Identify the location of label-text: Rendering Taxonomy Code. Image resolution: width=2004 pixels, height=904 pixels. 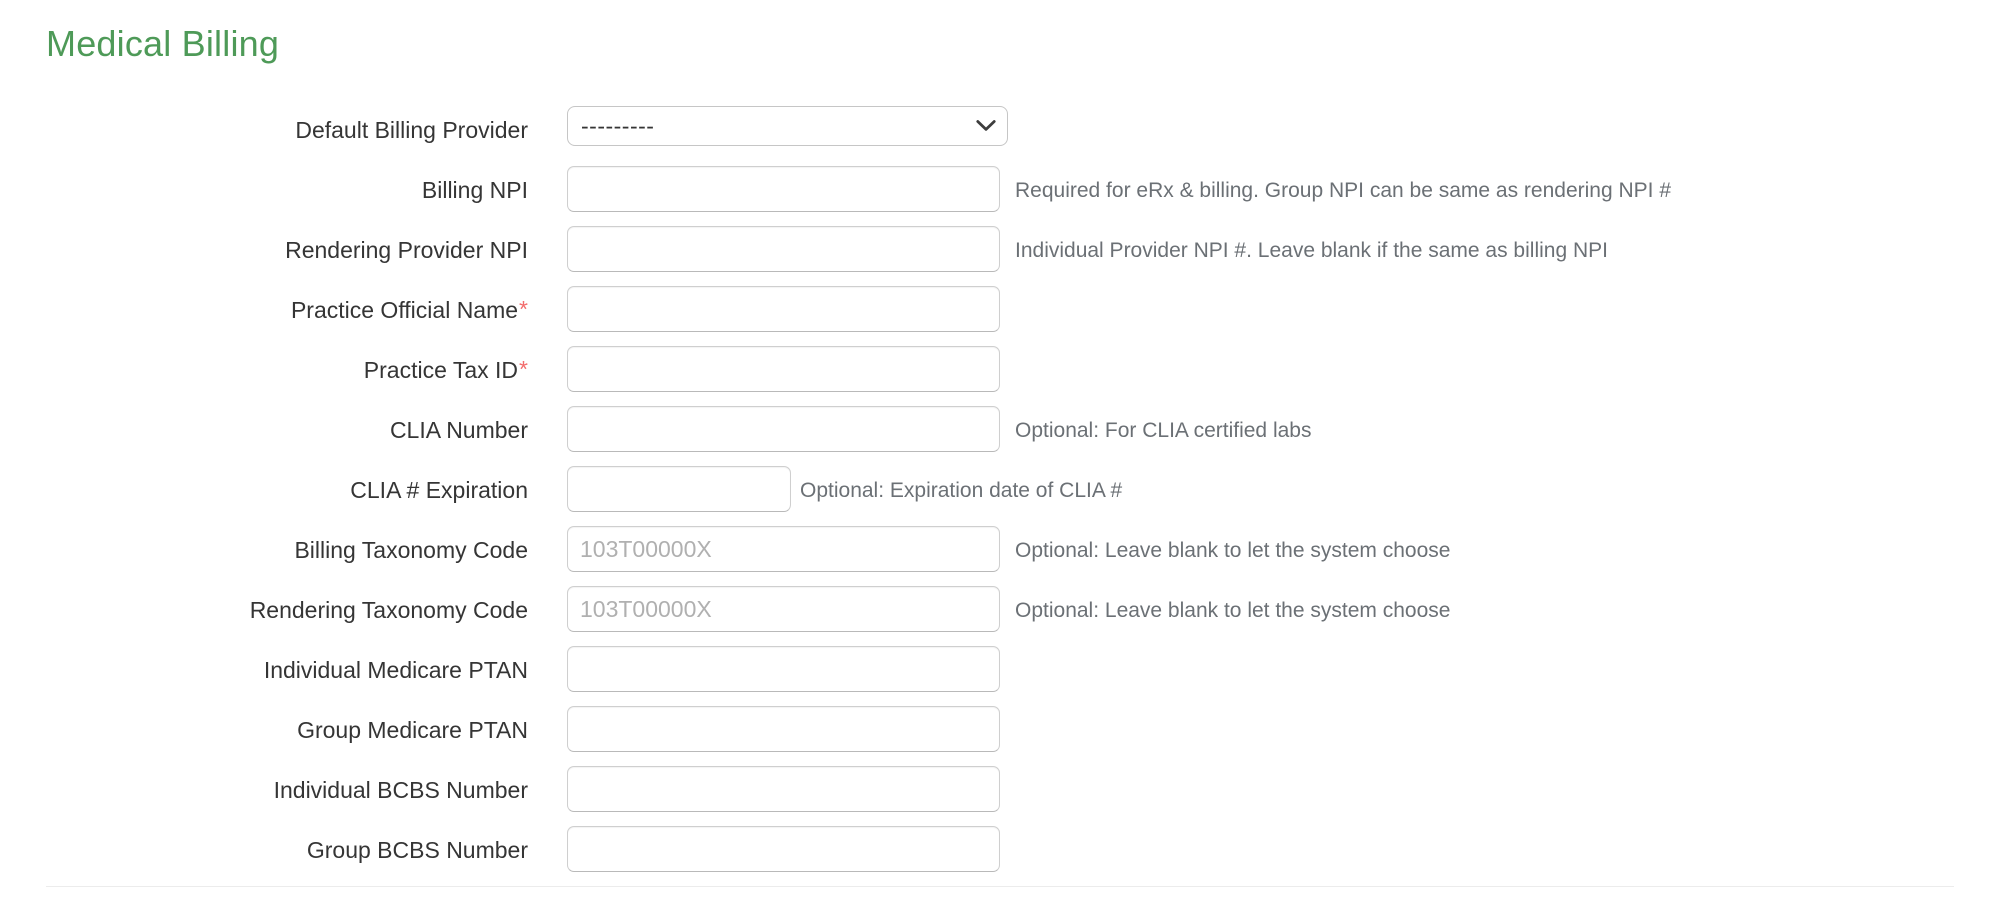
(388, 610).